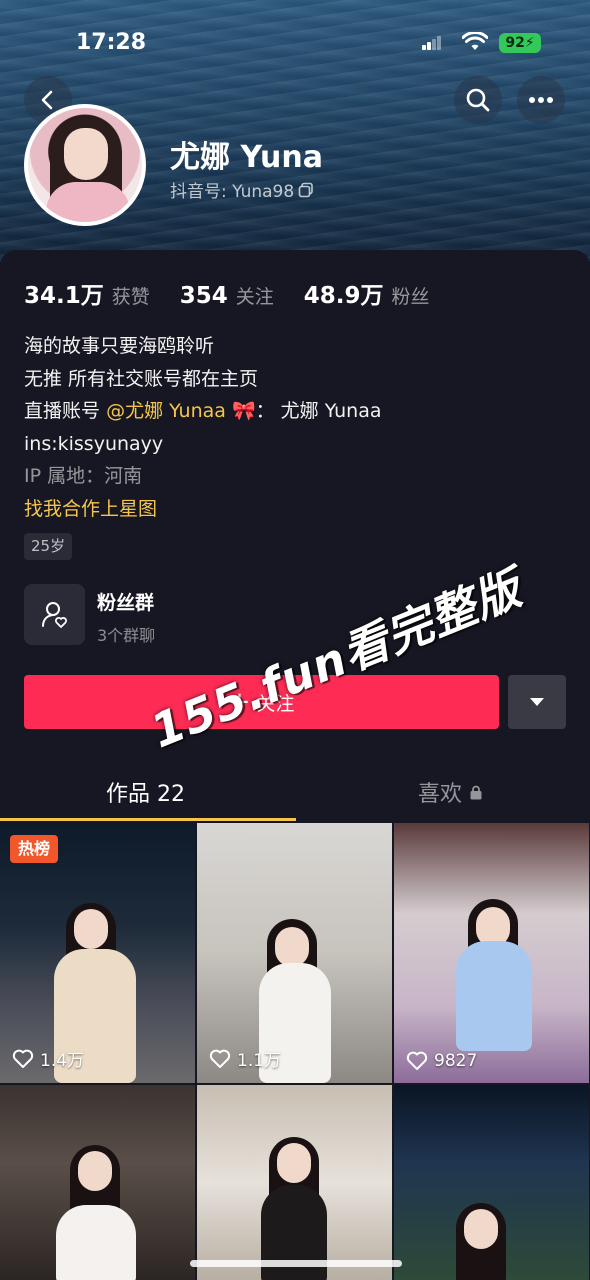 Image resolution: width=590 pixels, height=1280 pixels. What do you see at coordinates (34, 849) in the screenshot?
I see `hot-list-badge: 热榜` at bounding box center [34, 849].